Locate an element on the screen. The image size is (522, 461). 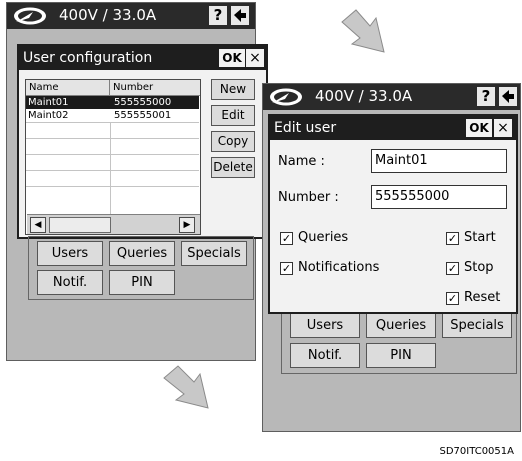
stop-label: Stop is located at coordinates (479, 267).